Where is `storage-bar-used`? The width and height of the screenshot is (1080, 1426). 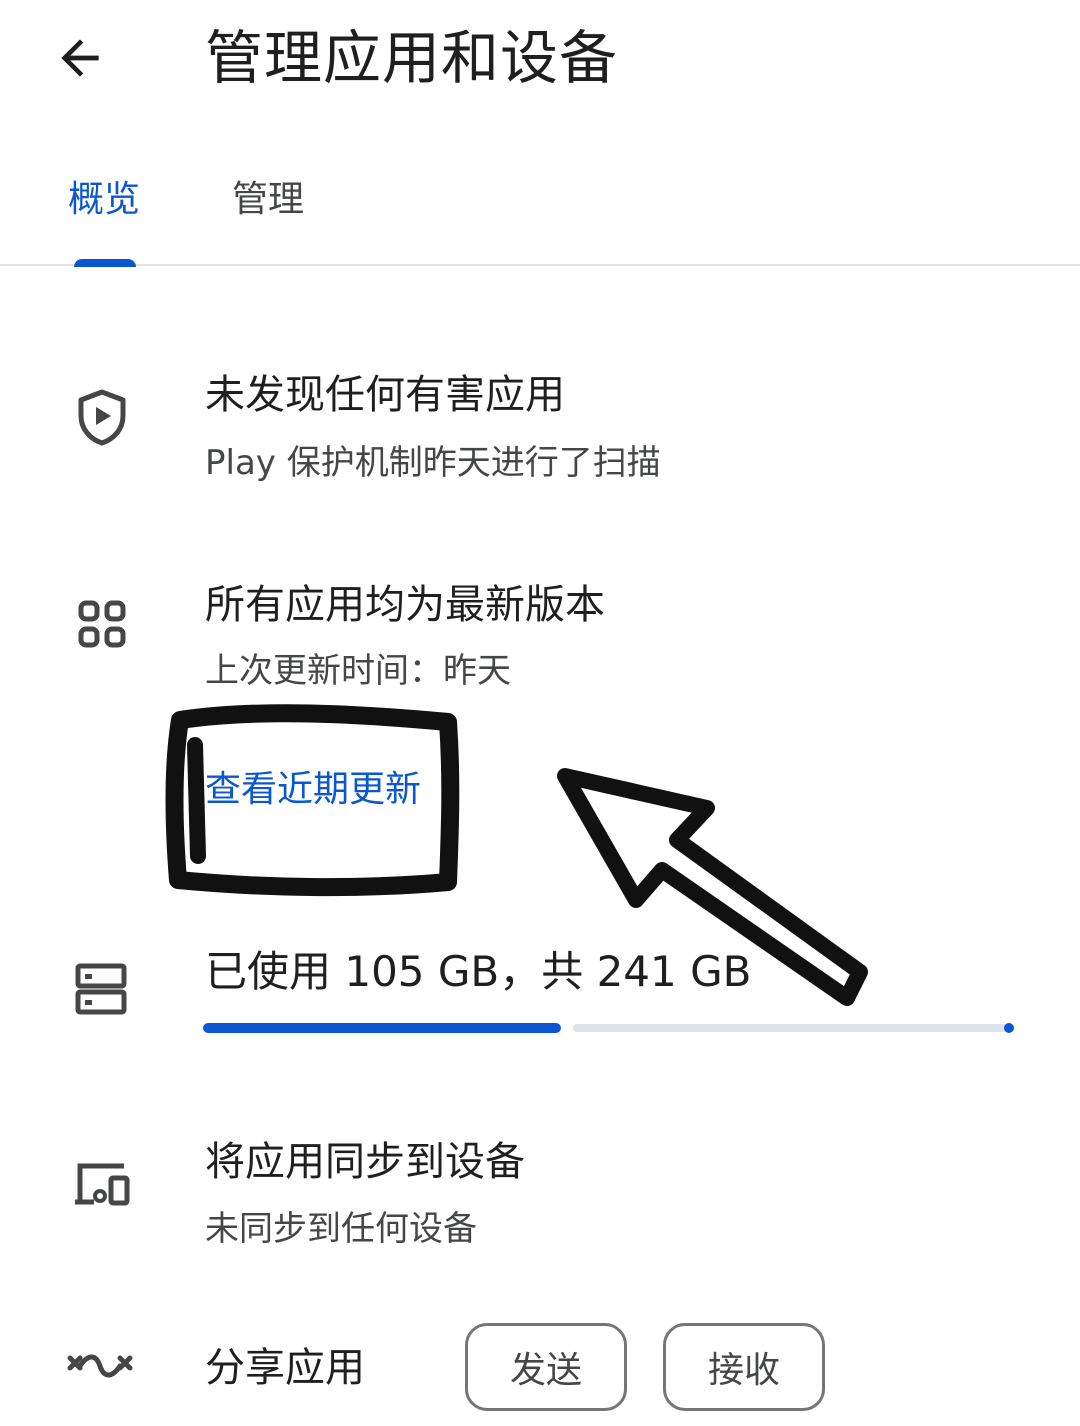
storage-bar-used is located at coordinates (382, 1028).